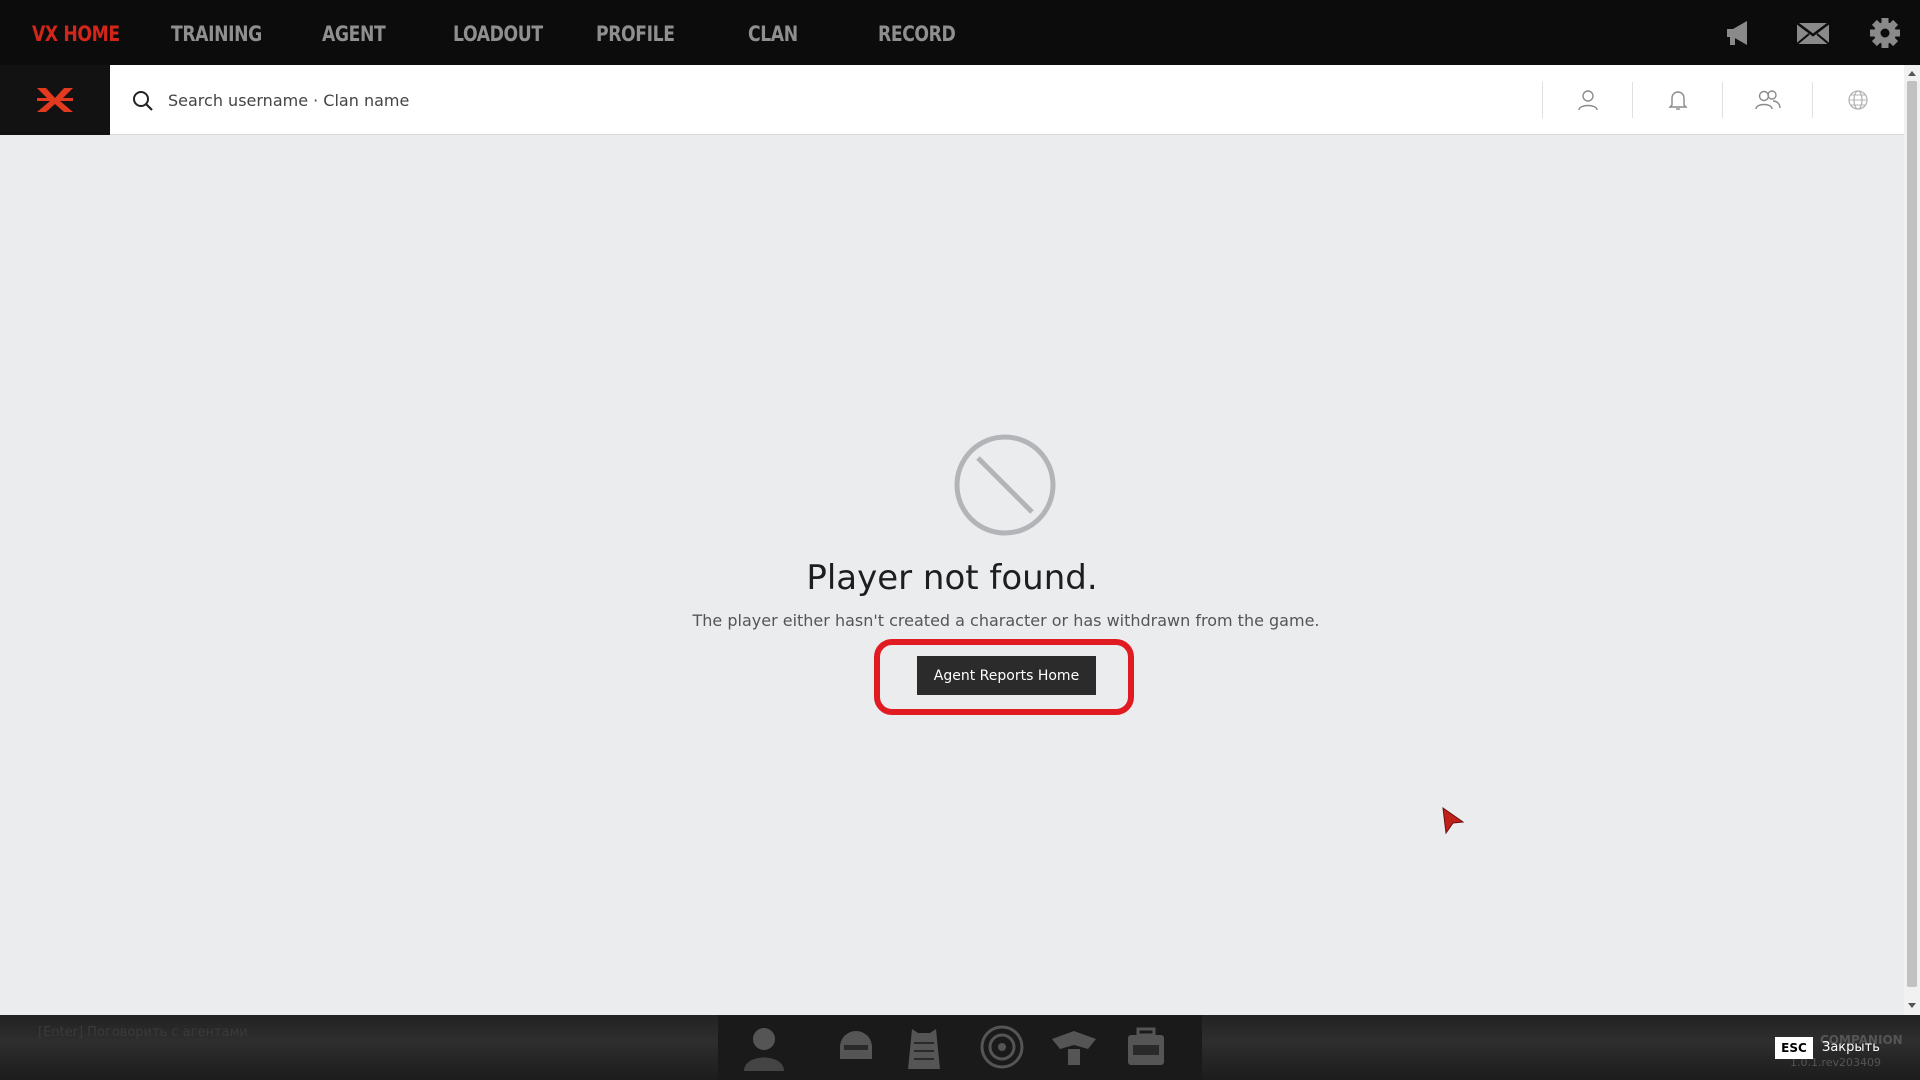  What do you see at coordinates (1146, 1047) in the screenshot?
I see `case-icon` at bounding box center [1146, 1047].